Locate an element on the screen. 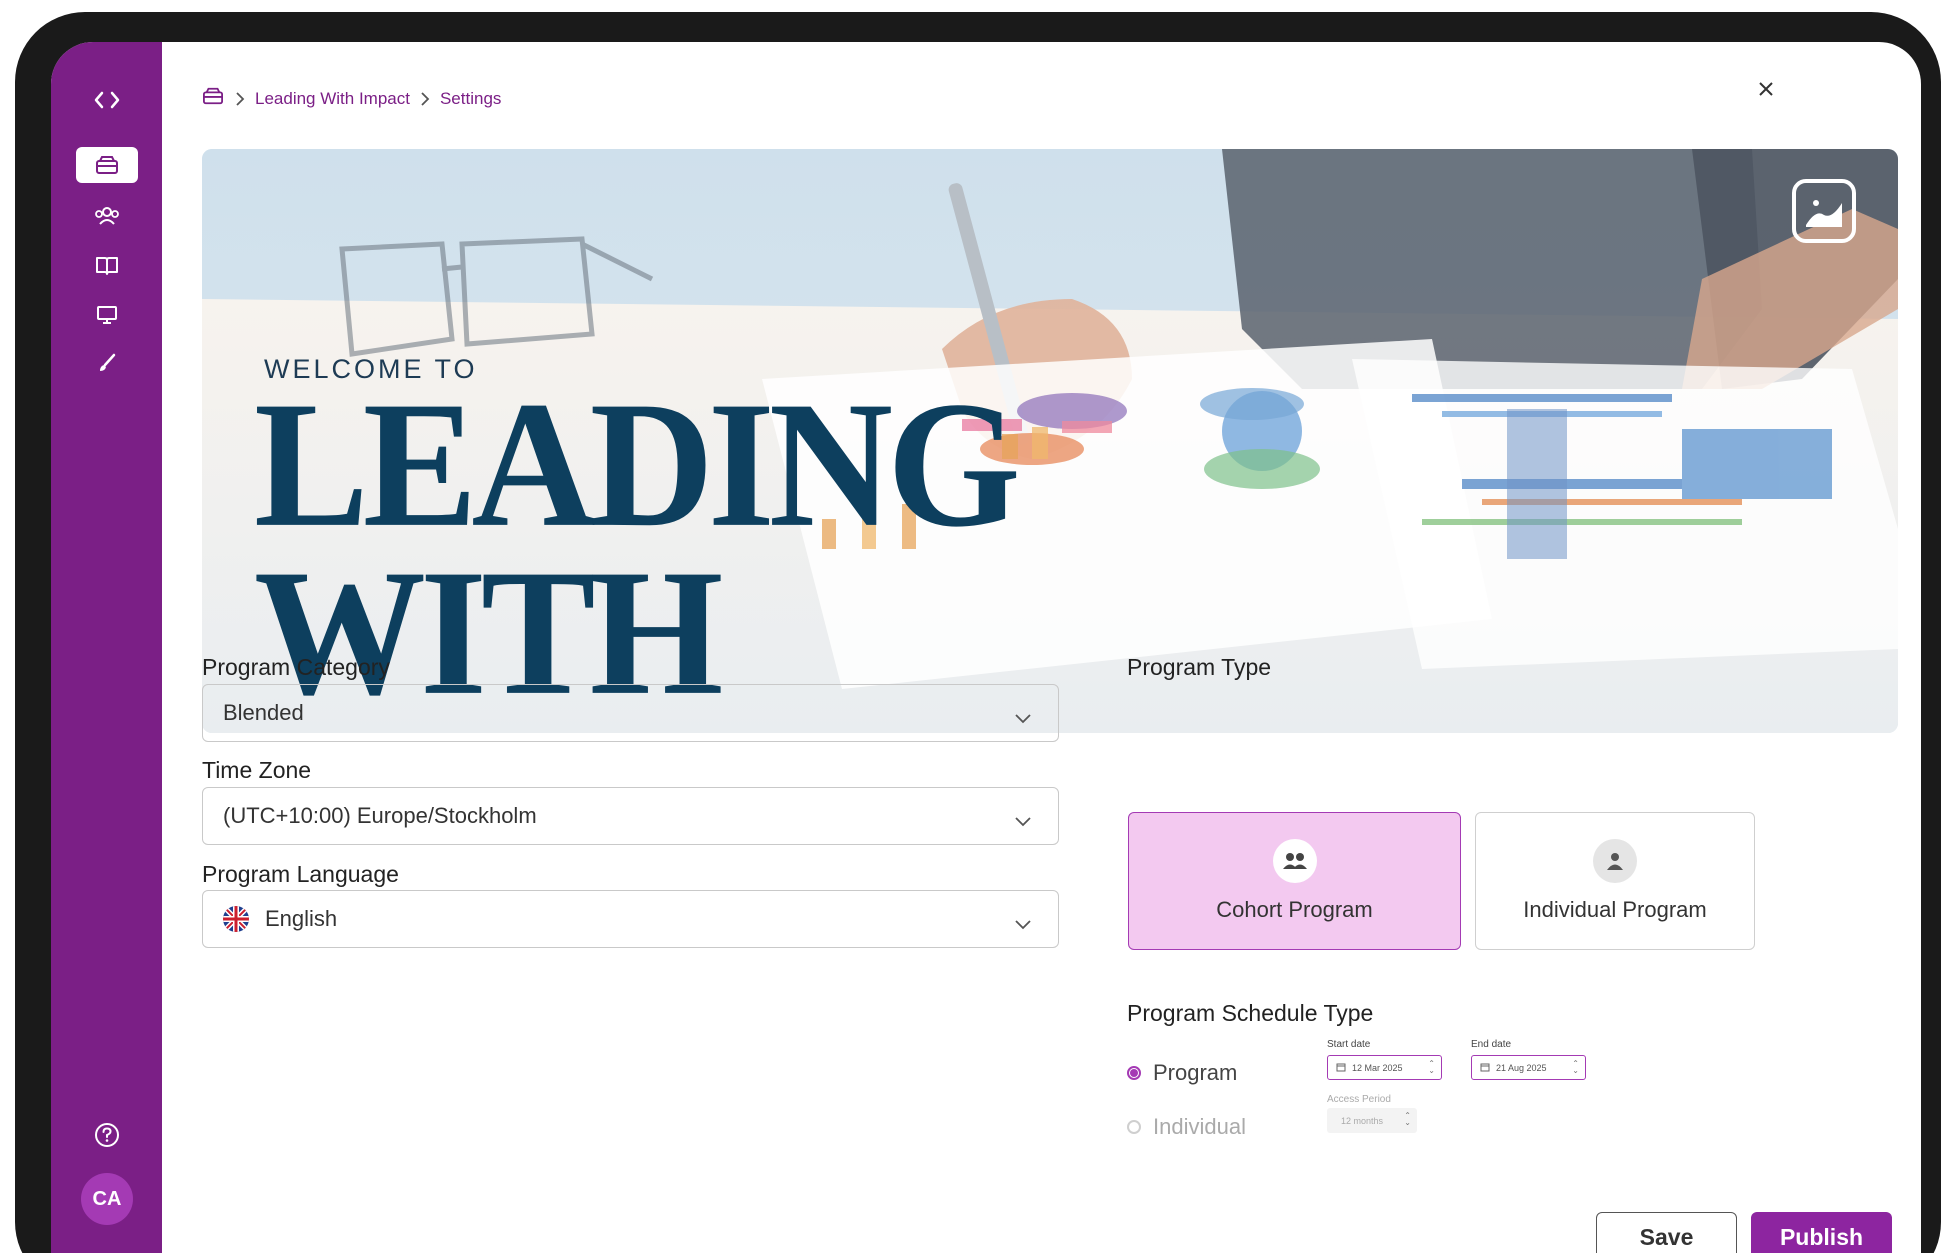  person-icon is located at coordinates (1615, 861).